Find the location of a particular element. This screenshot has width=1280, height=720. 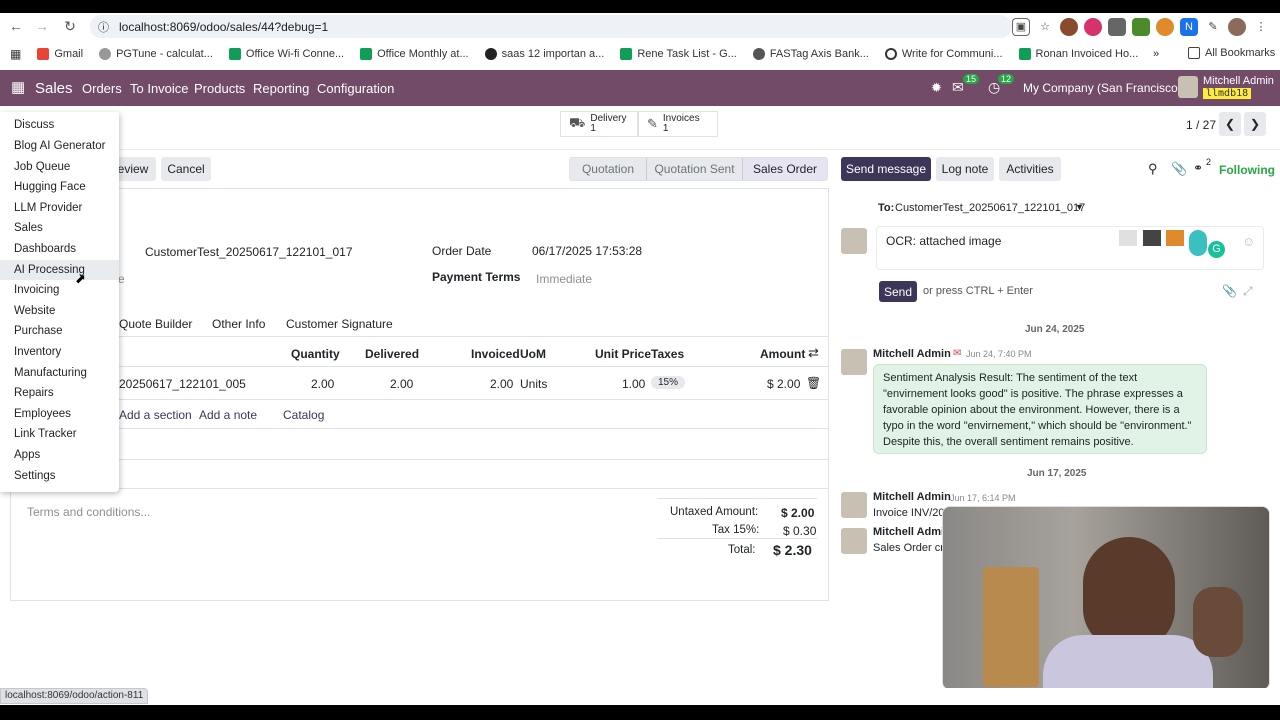

bookmark-item: Gmail is located at coordinates (60, 54).